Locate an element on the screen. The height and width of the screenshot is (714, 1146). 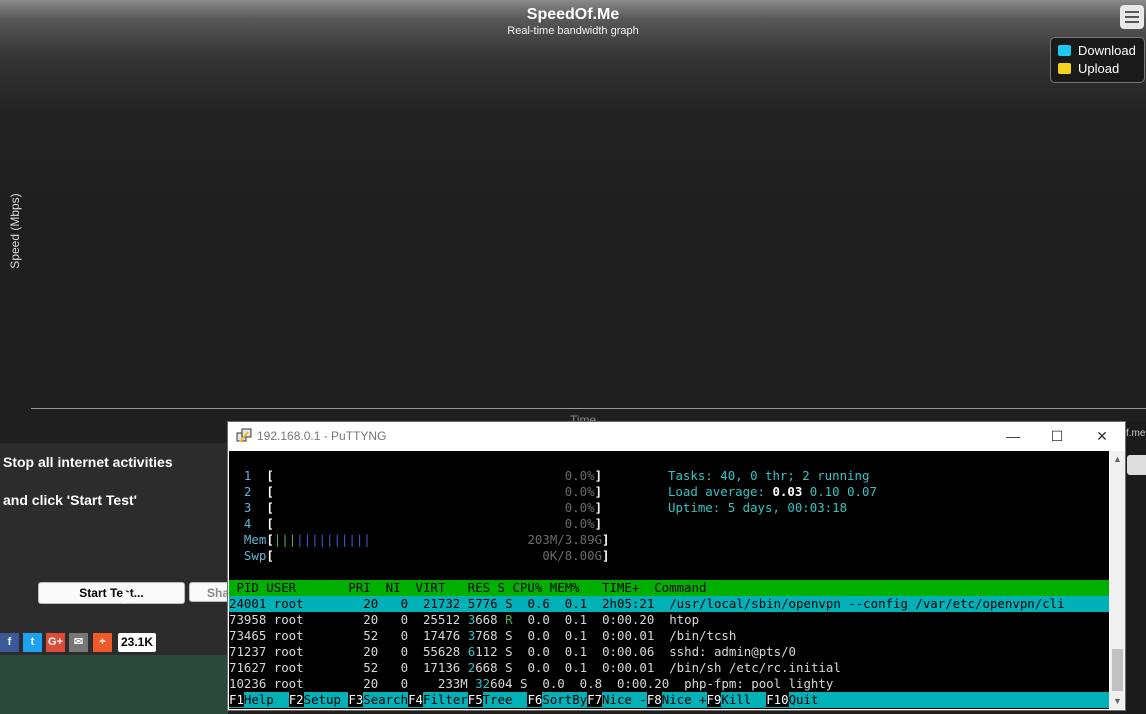
instruction-line-1: Stop all internet activities is located at coordinates (88, 462).